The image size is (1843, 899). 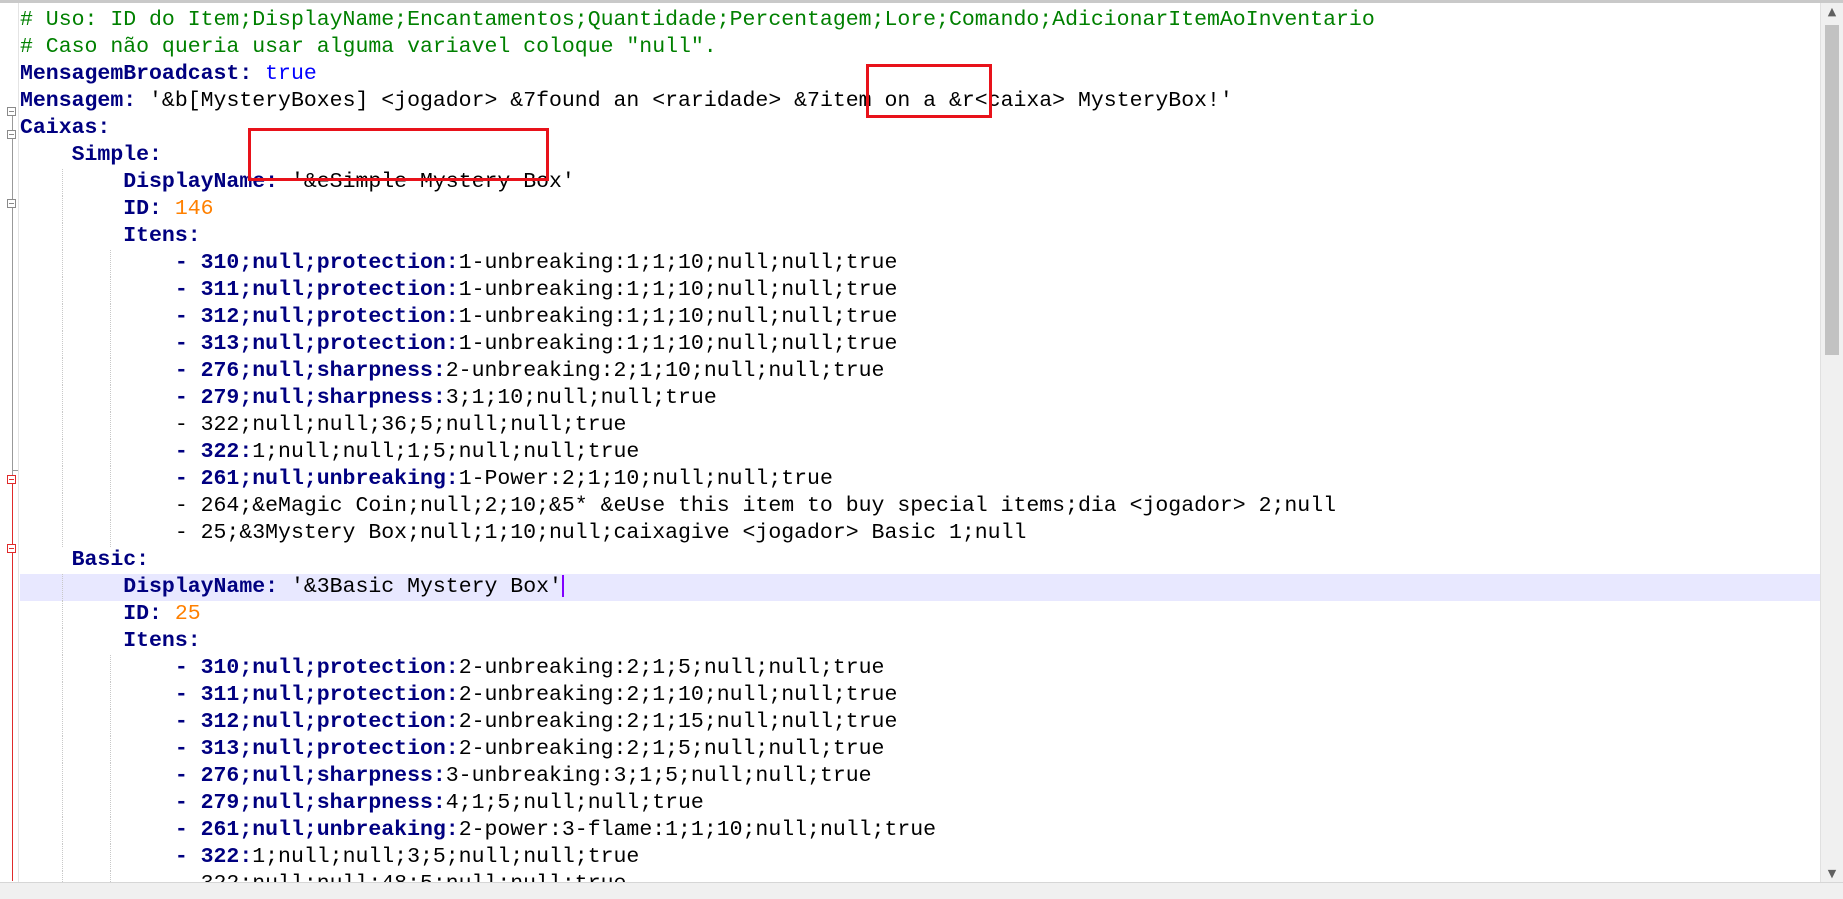 I want to click on text-caret, so click(x=562, y=586).